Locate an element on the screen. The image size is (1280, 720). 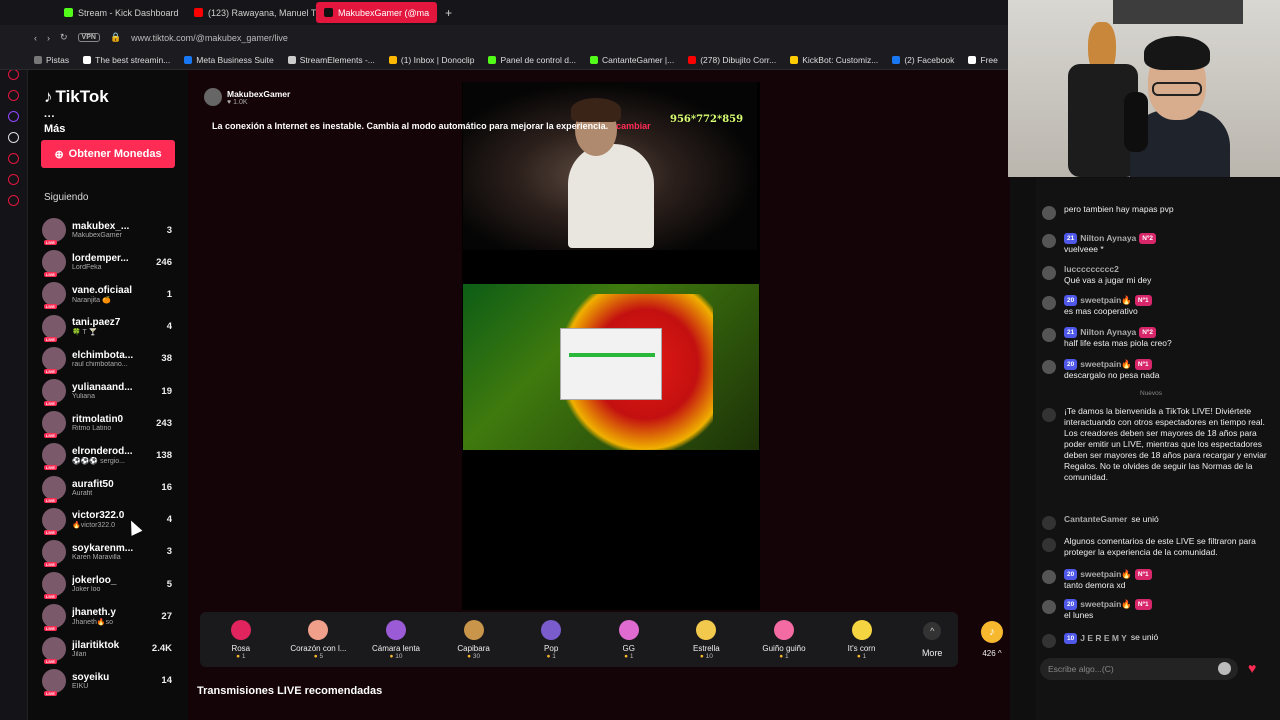
chat-username: CantanteGamer is located at coordinates (1095, 519).